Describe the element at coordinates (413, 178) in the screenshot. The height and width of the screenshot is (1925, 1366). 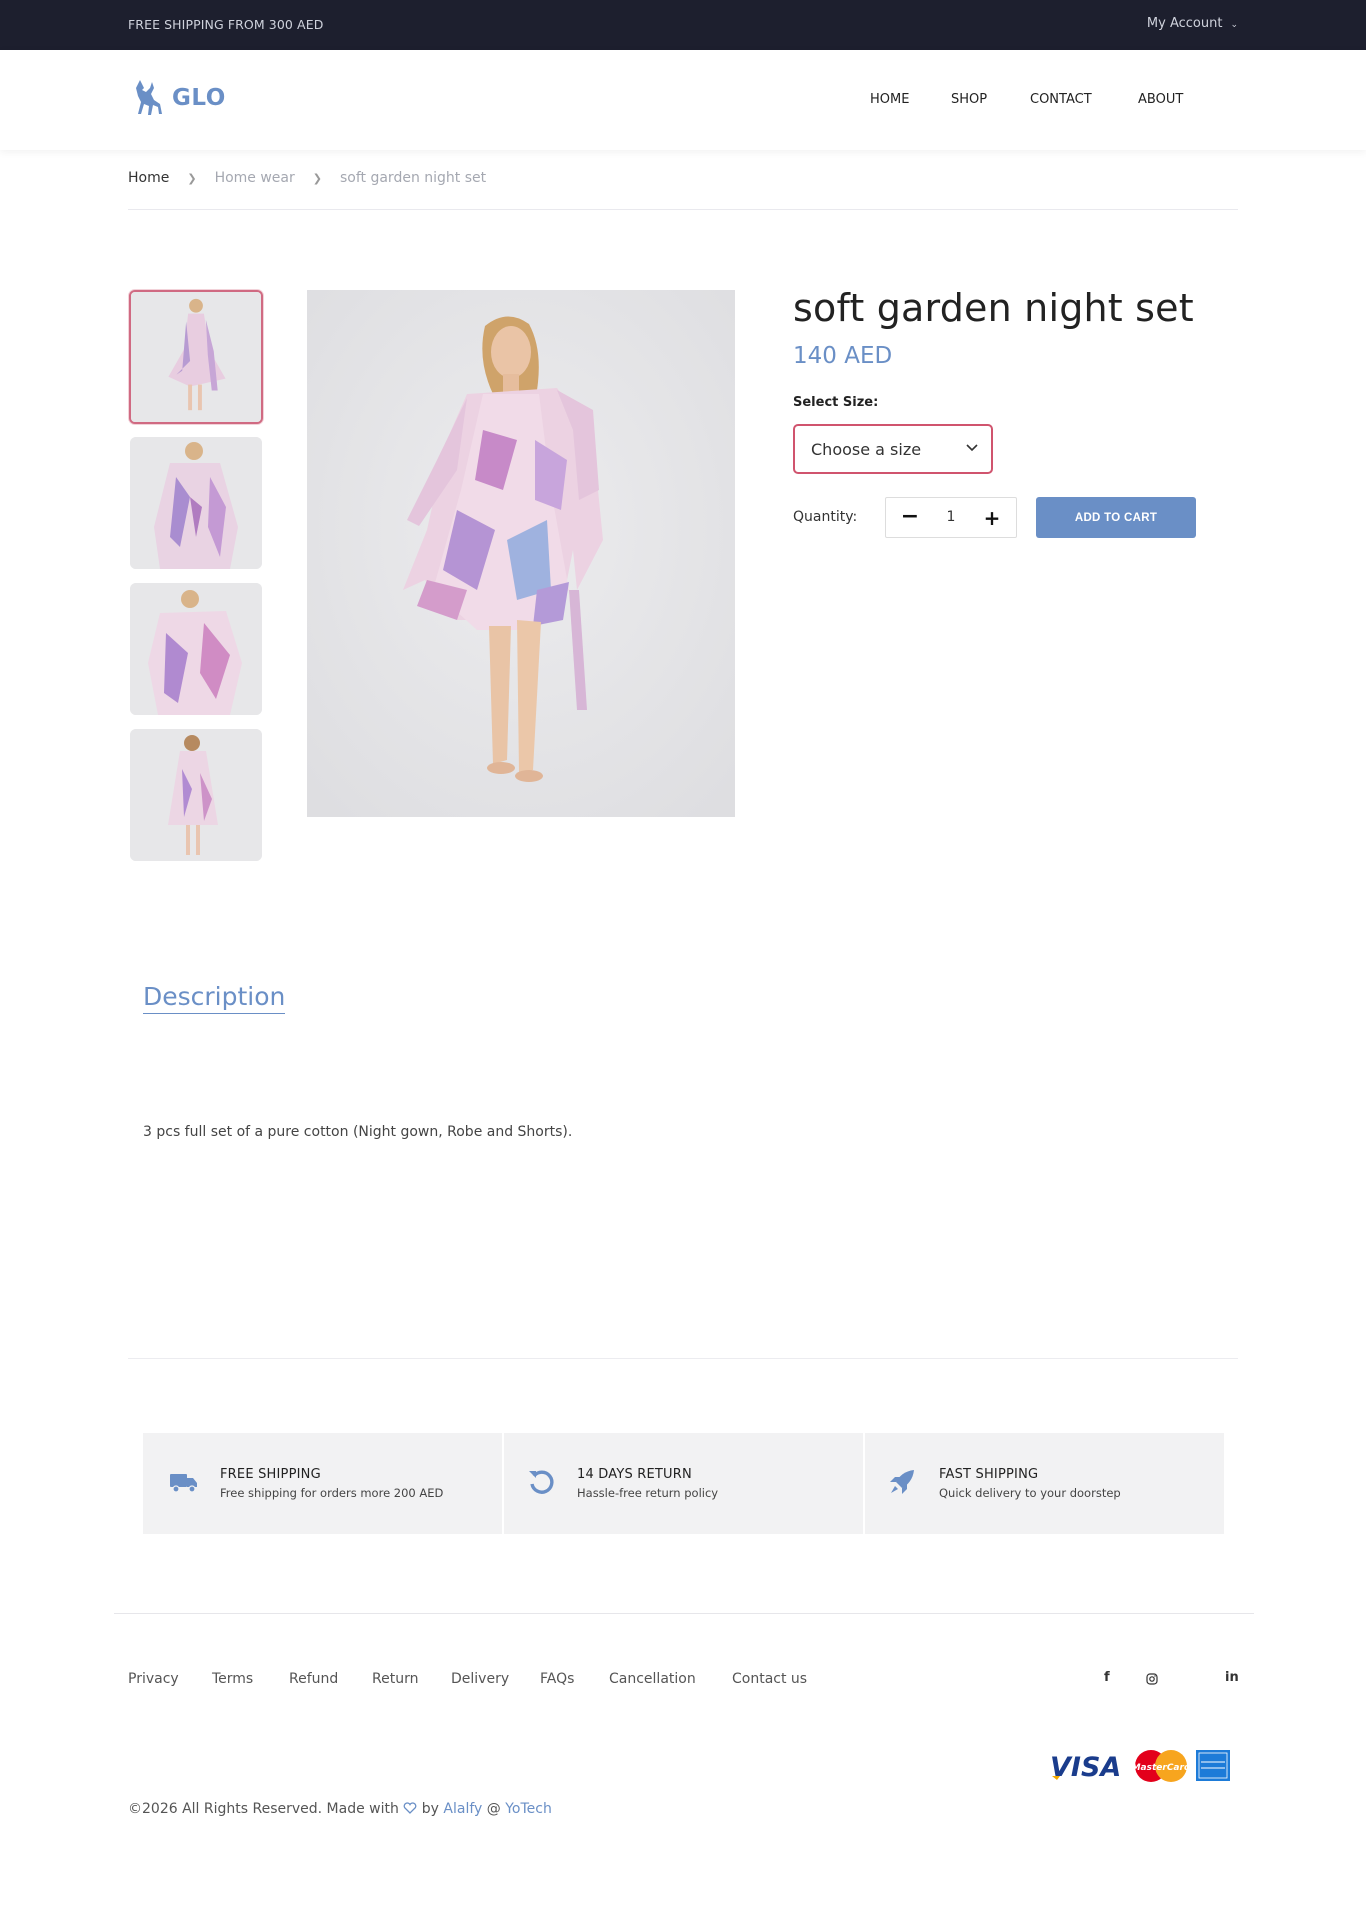
I see `breadcrumb-current: soft garden night set` at that location.